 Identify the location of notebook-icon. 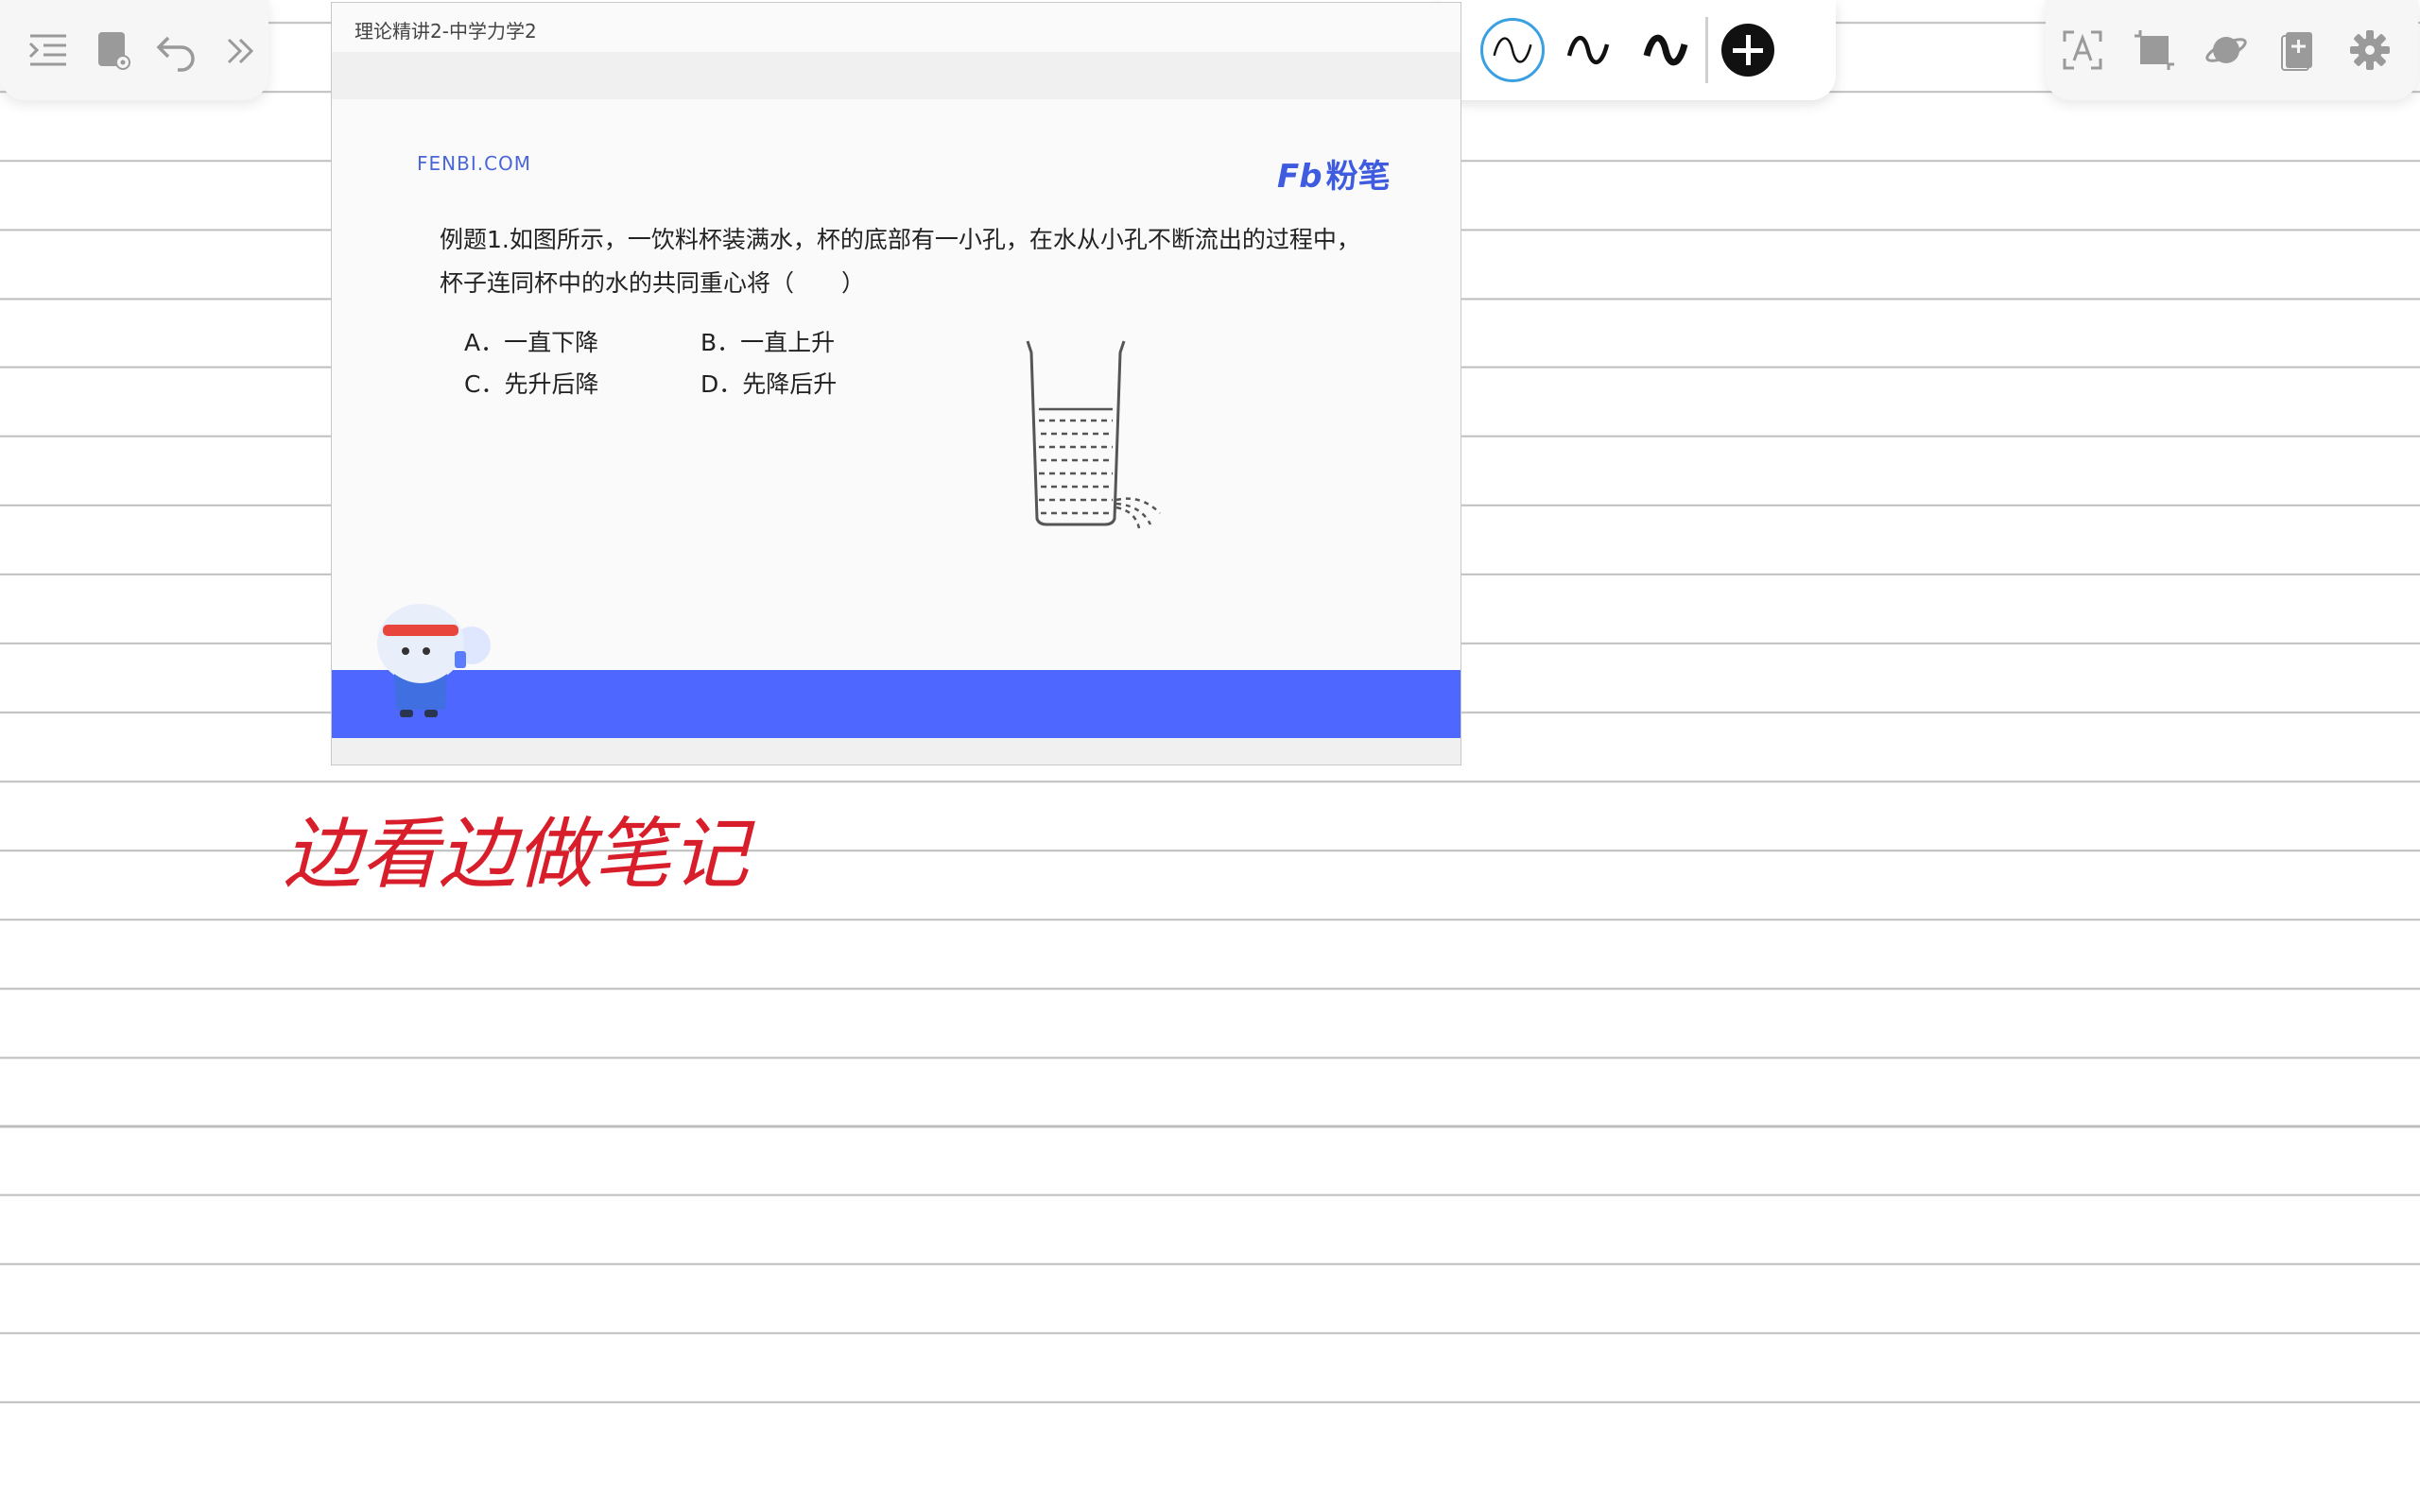
(112, 50).